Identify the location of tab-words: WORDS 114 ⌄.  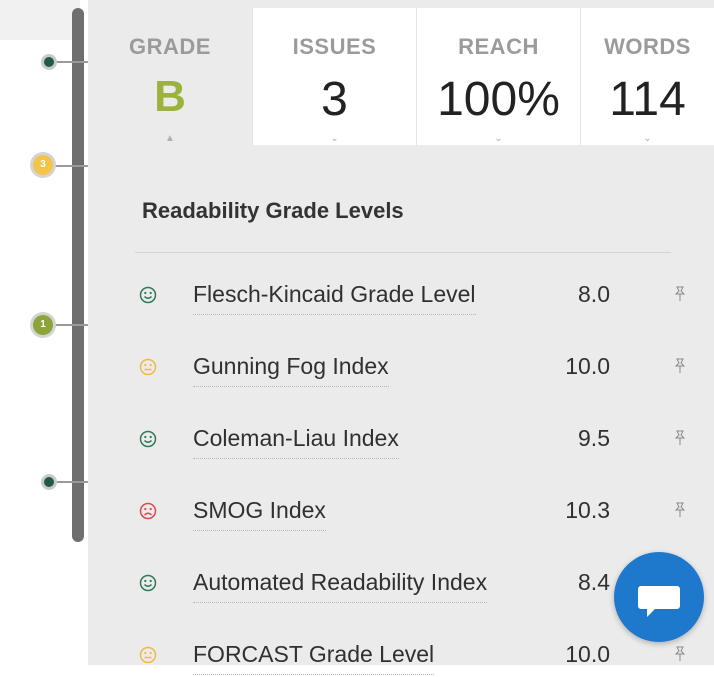
(647, 76).